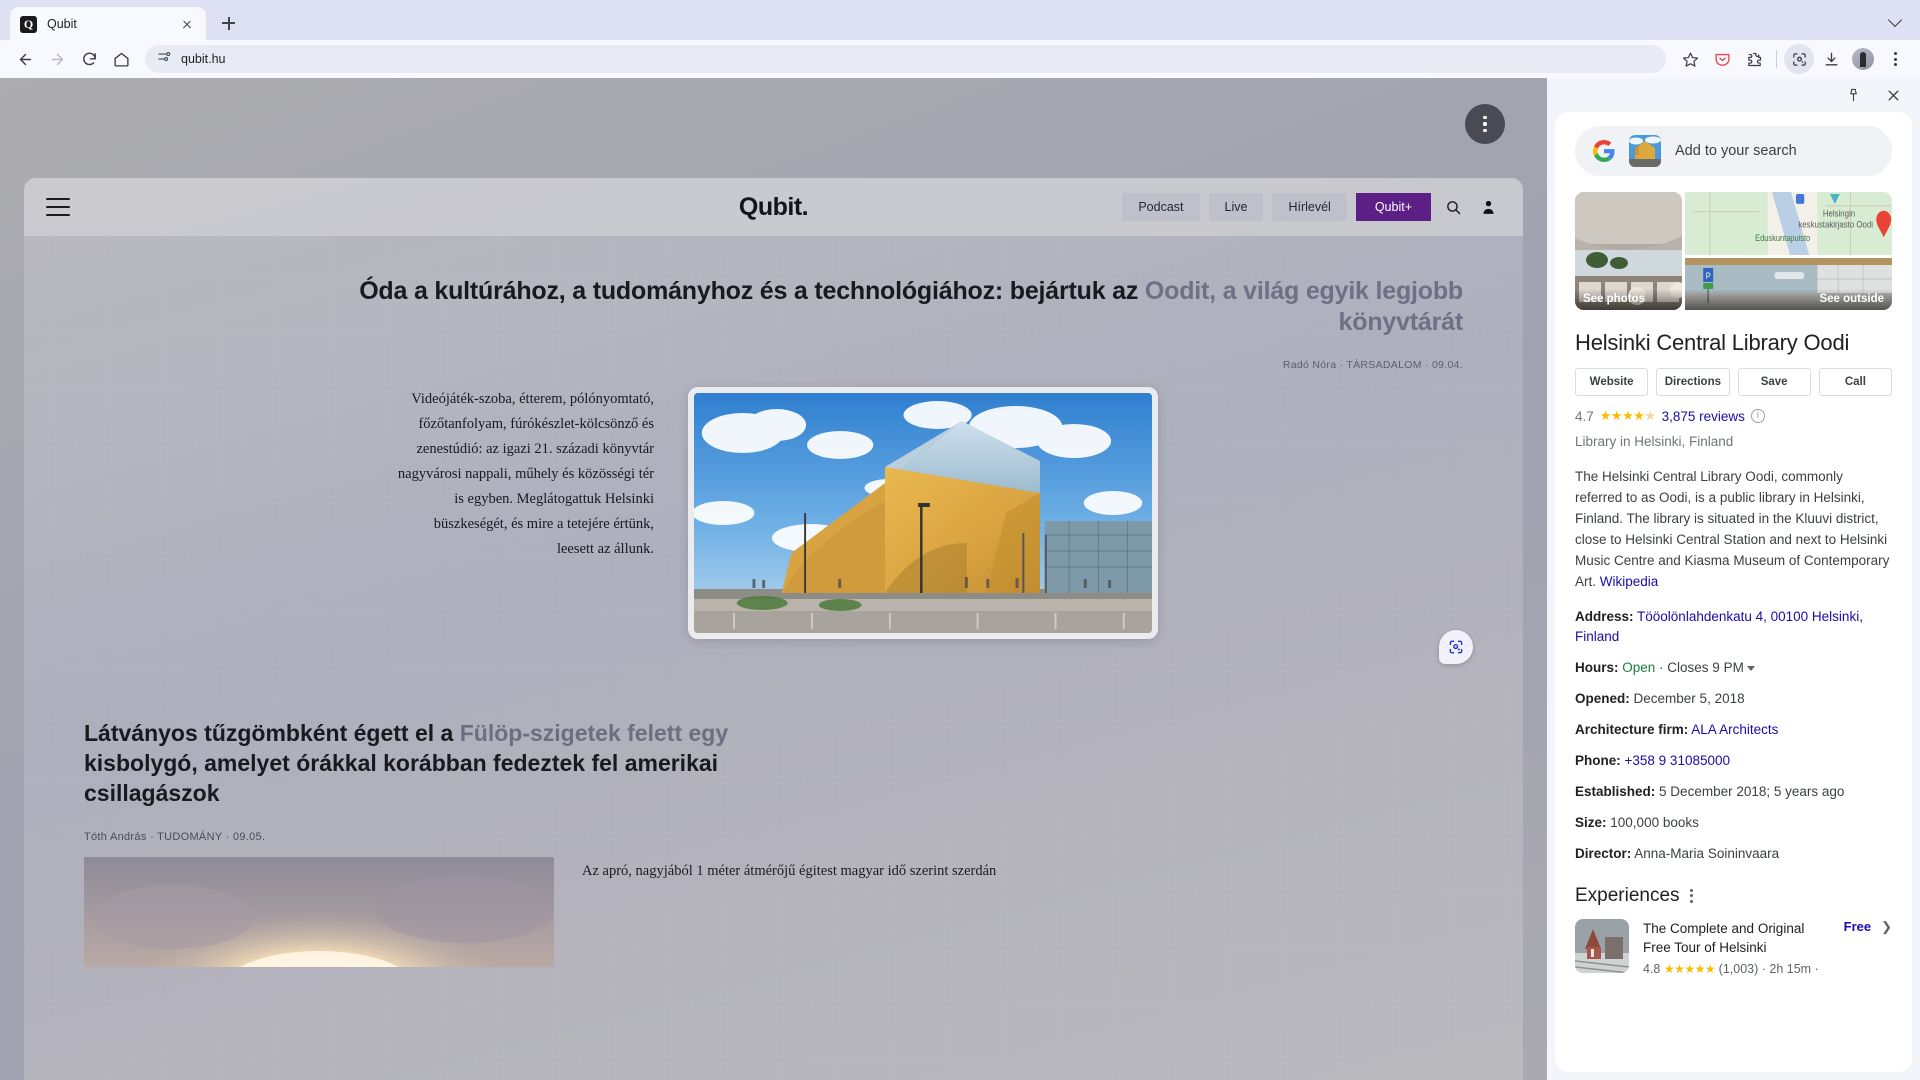 Image resolution: width=1920 pixels, height=1080 pixels. Describe the element at coordinates (1584, 416) in the screenshot. I see `rating-value: 4.7` at that location.